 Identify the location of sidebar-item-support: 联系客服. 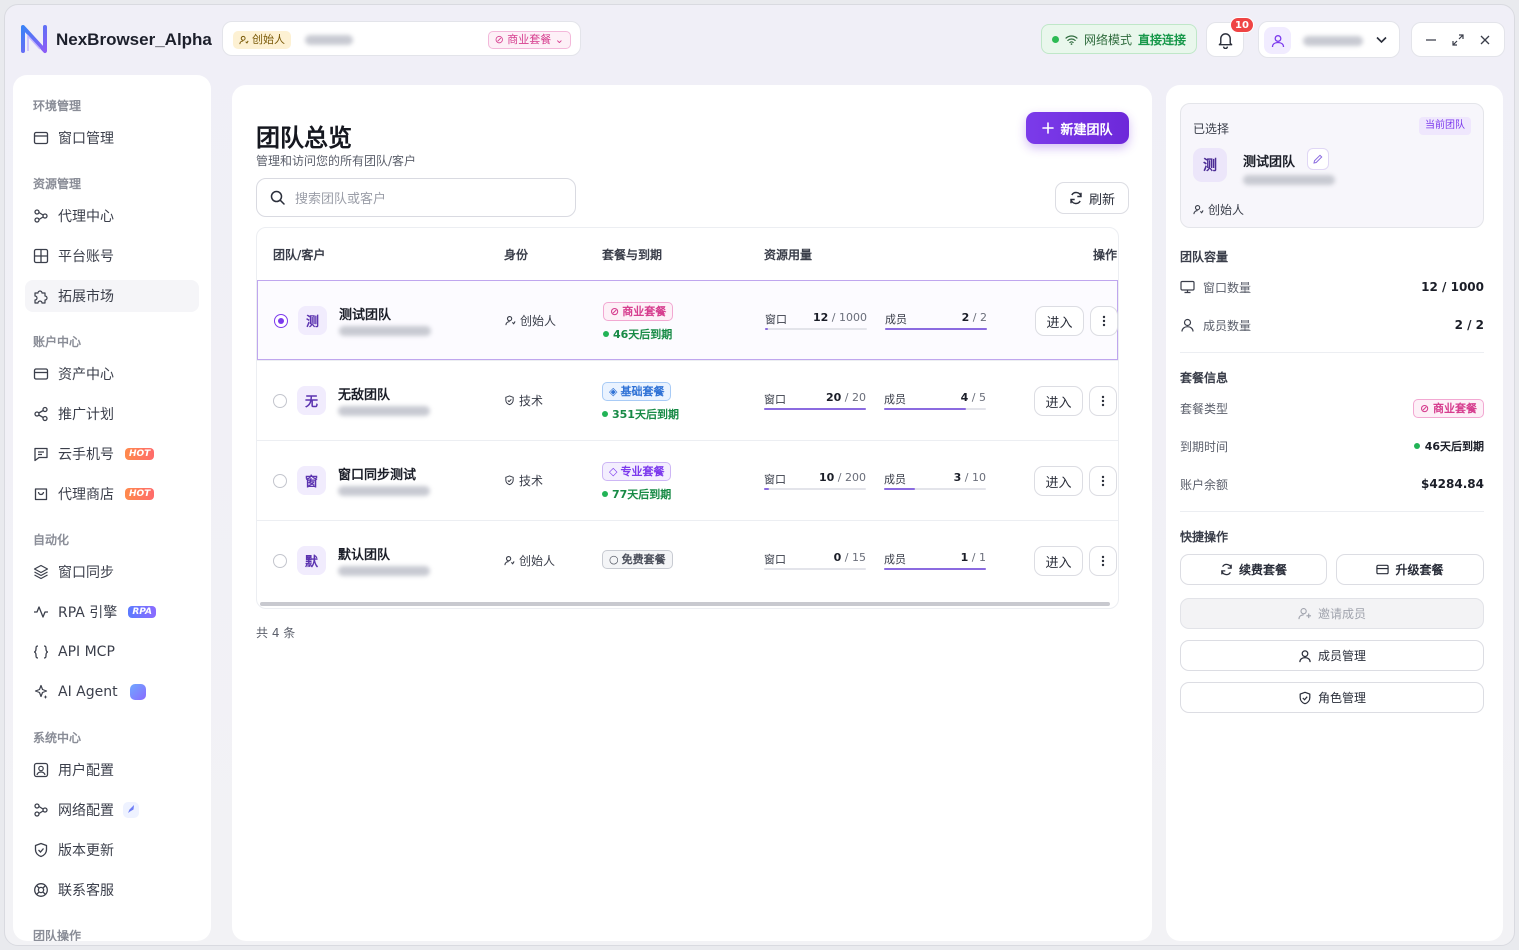
(112, 890).